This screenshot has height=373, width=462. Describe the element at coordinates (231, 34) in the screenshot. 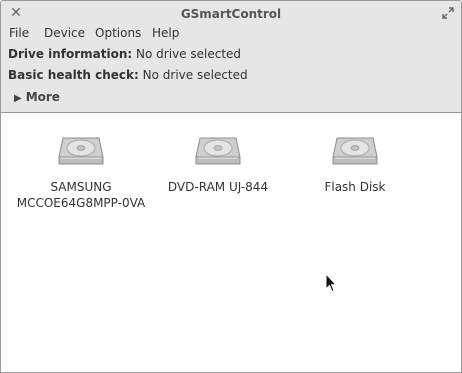

I see `menu-bar: File Device Options Help` at that location.